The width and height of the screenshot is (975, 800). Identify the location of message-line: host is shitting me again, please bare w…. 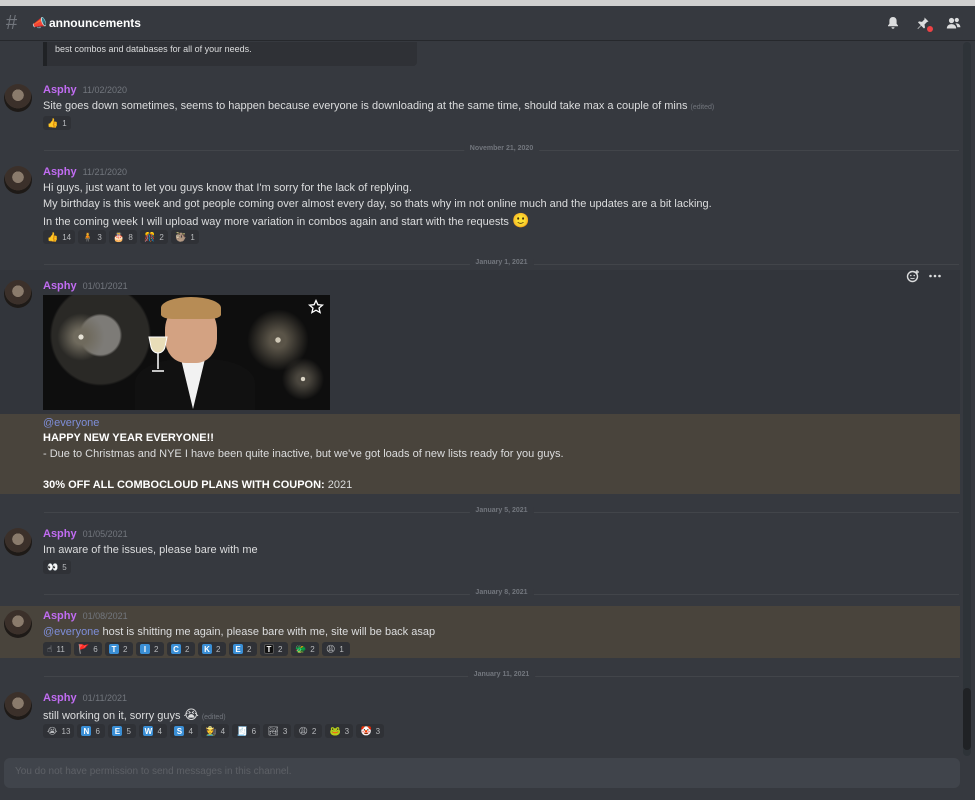
(267, 632).